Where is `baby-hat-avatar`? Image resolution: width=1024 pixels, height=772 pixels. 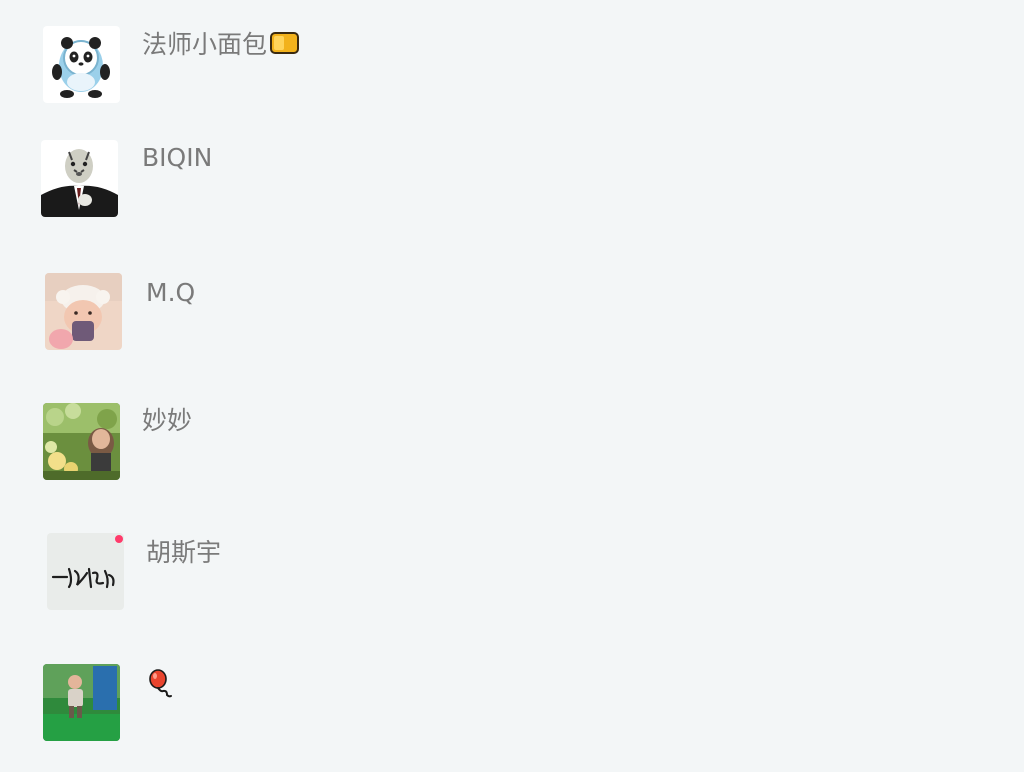
baby-hat-avatar is located at coordinates (83, 311).